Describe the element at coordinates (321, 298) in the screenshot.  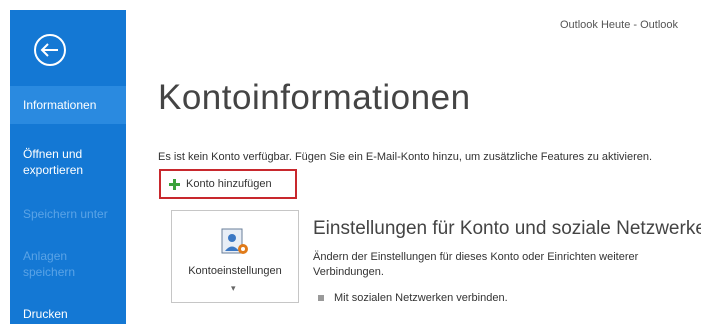
I see `bullet-icon` at that location.